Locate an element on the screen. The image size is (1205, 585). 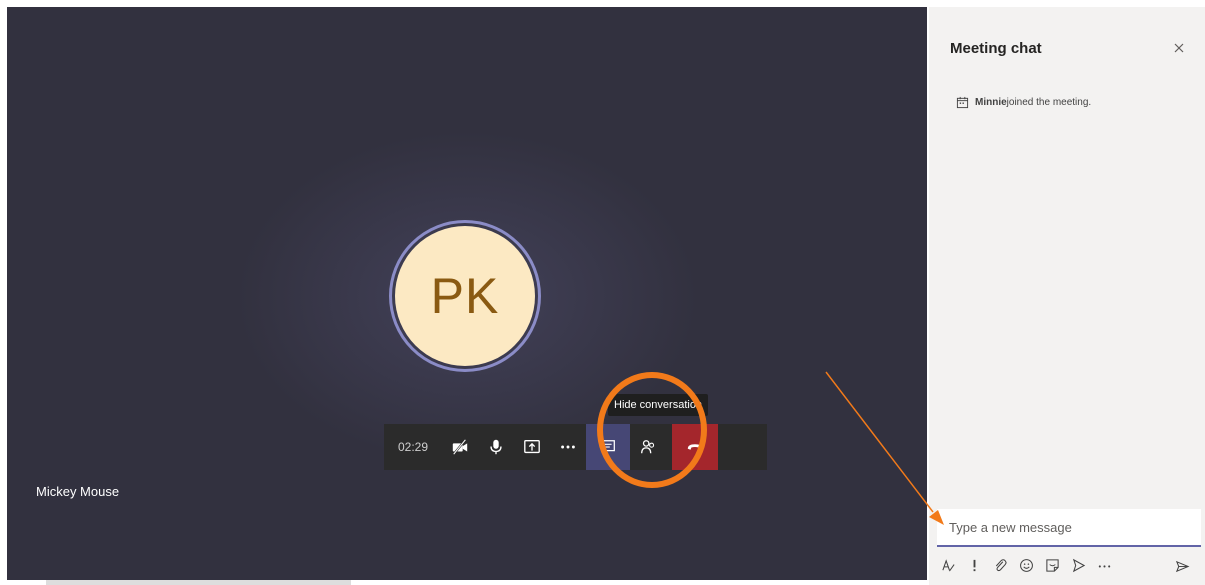
praise-button is located at coordinates (1078, 565).